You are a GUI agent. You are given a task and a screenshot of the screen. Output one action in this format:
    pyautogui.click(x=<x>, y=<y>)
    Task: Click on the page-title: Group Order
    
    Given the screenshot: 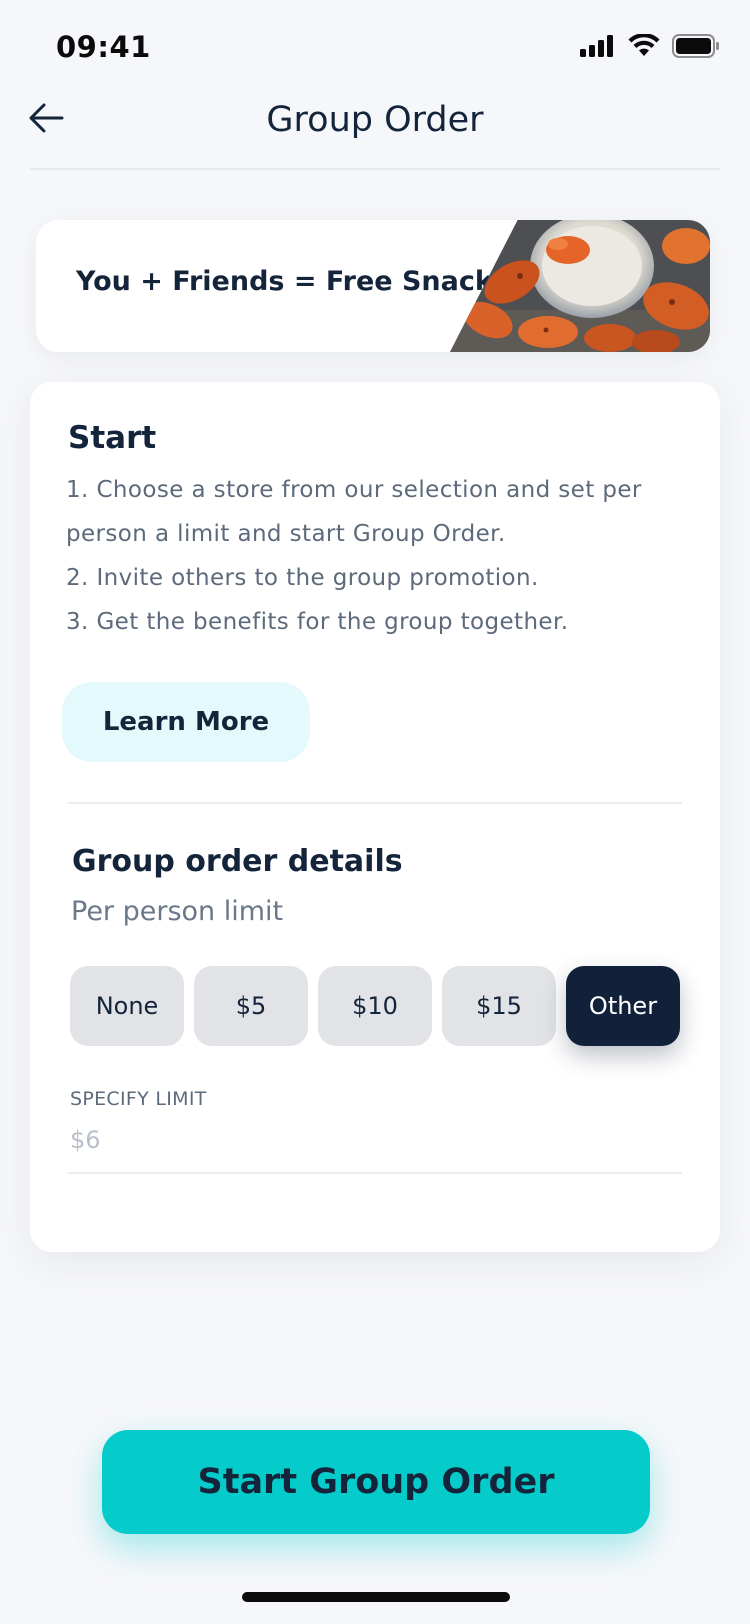 What is the action you would take?
    pyautogui.click(x=375, y=120)
    